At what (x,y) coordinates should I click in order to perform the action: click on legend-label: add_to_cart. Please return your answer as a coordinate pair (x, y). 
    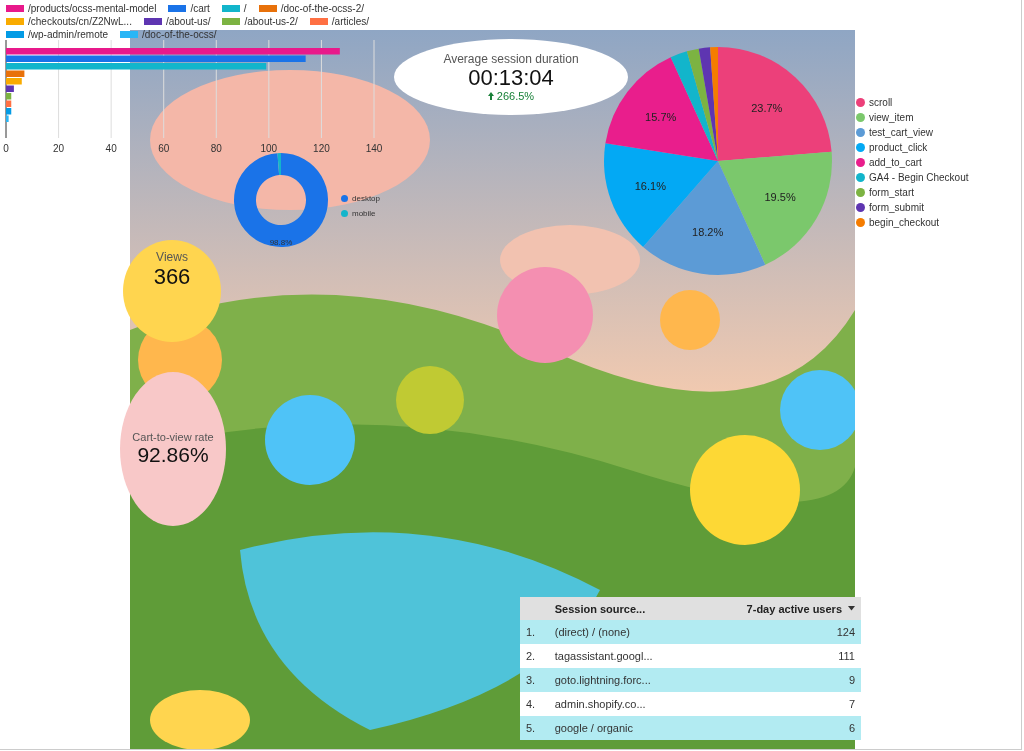
    Looking at the image, I should click on (895, 162).